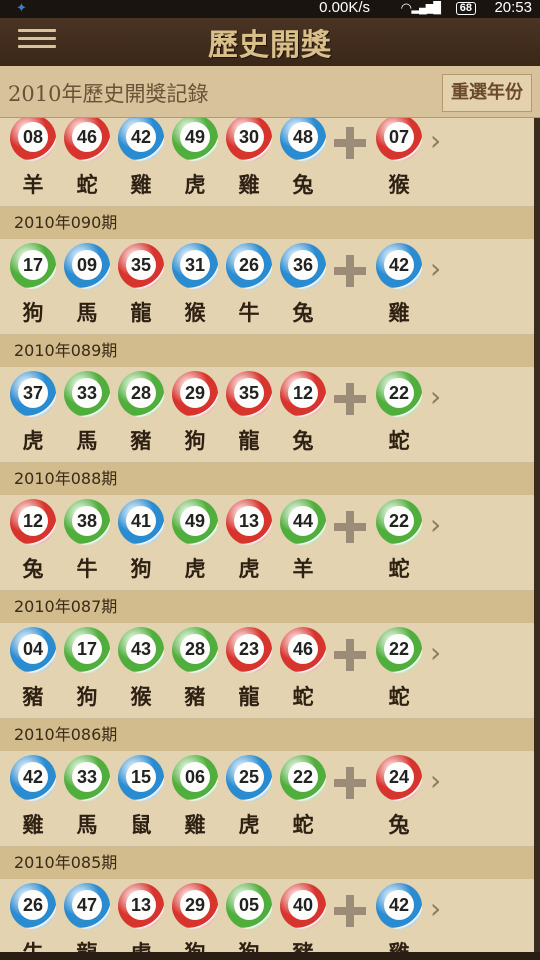  What do you see at coordinates (195, 312) in the screenshot?
I see `zodiac-label: 猴` at bounding box center [195, 312].